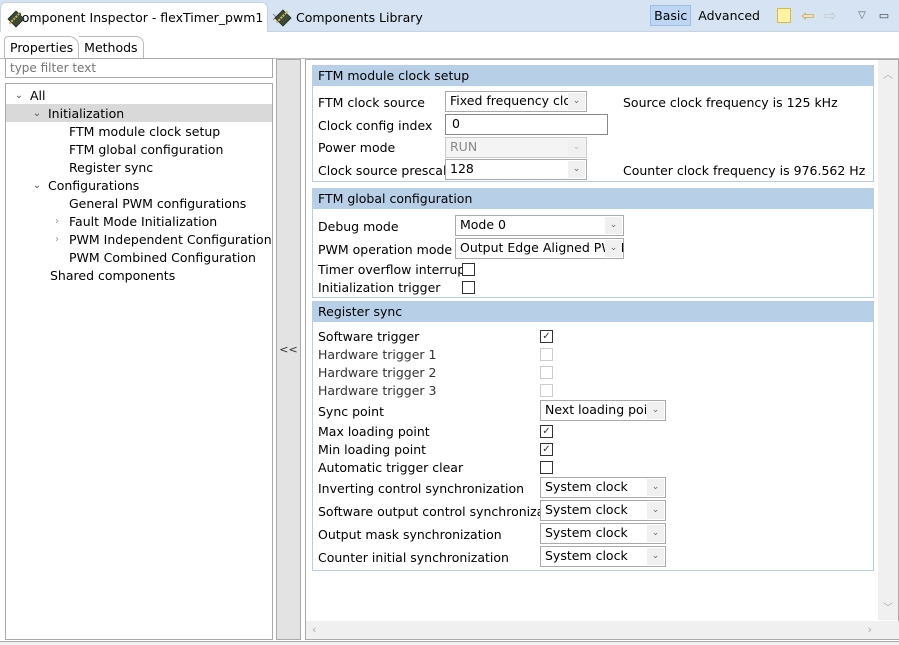 The width and height of the screenshot is (899, 645). What do you see at coordinates (371, 102) in the screenshot?
I see `field-label: FTM clock source` at bounding box center [371, 102].